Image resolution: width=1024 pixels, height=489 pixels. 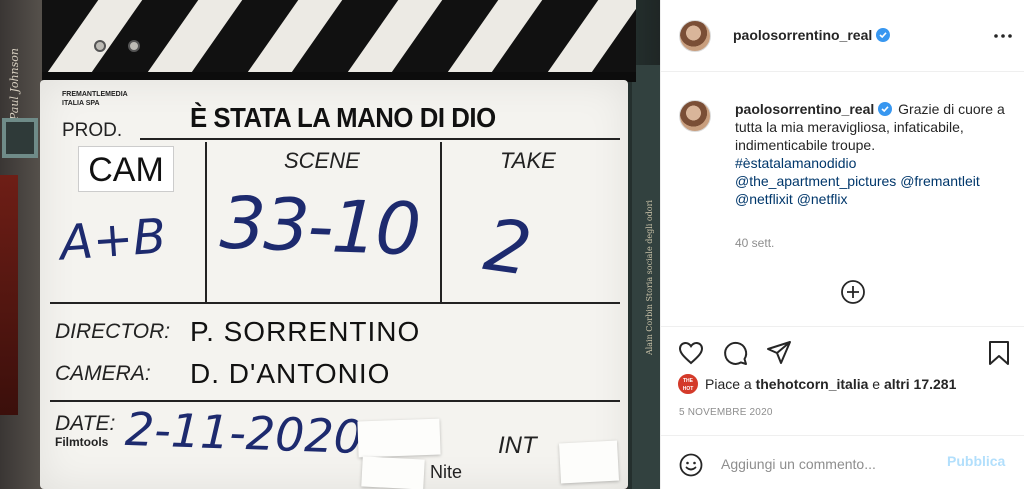 I want to click on caption-time-ago: 40 sett., so click(x=754, y=243).